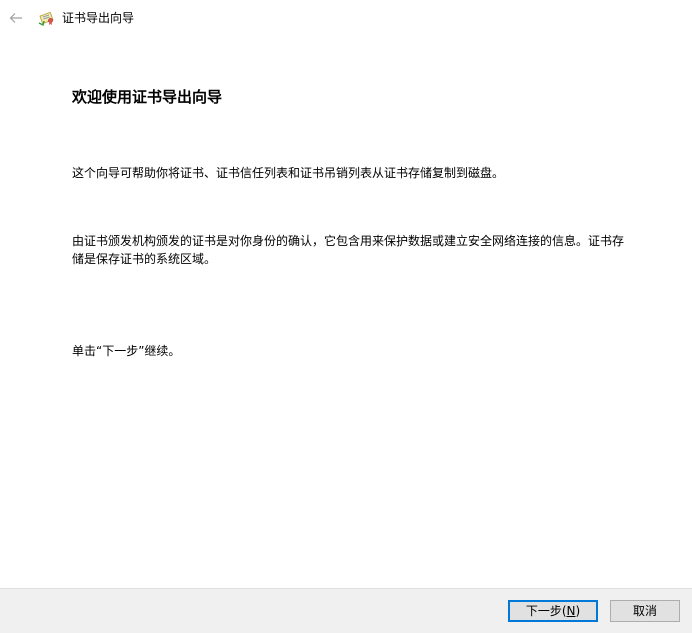  I want to click on next-label-suffix: ), so click(578, 611).